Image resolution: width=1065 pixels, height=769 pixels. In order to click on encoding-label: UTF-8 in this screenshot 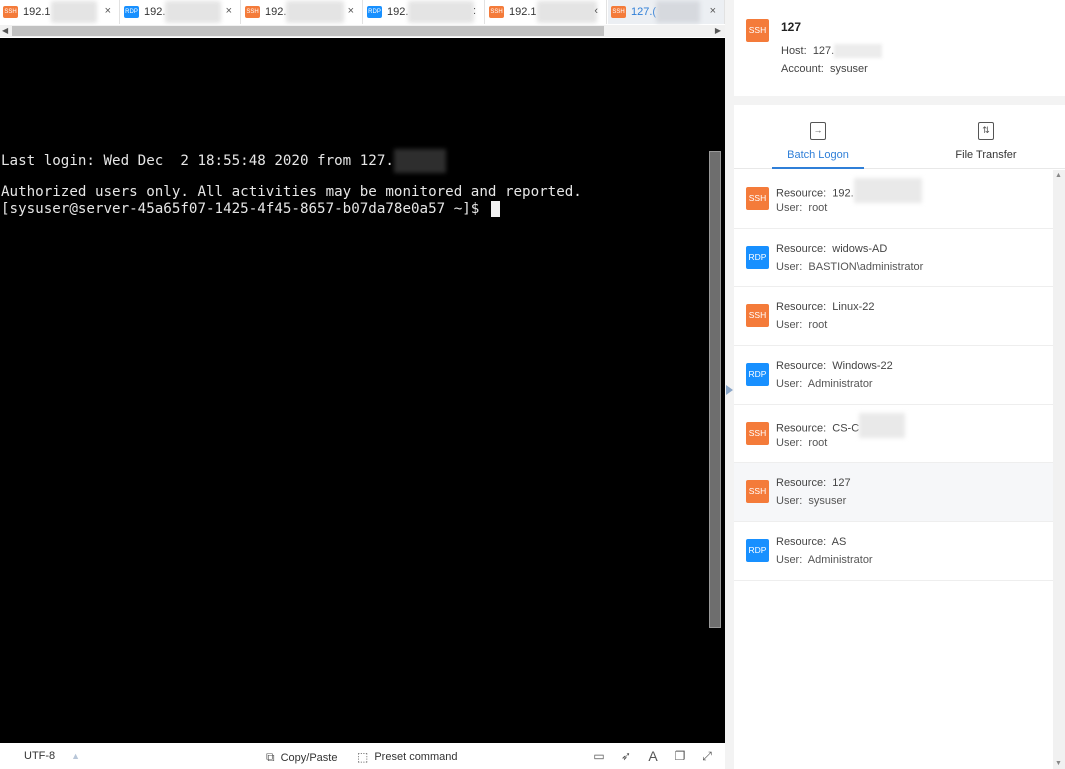, I will do `click(40, 756)`.